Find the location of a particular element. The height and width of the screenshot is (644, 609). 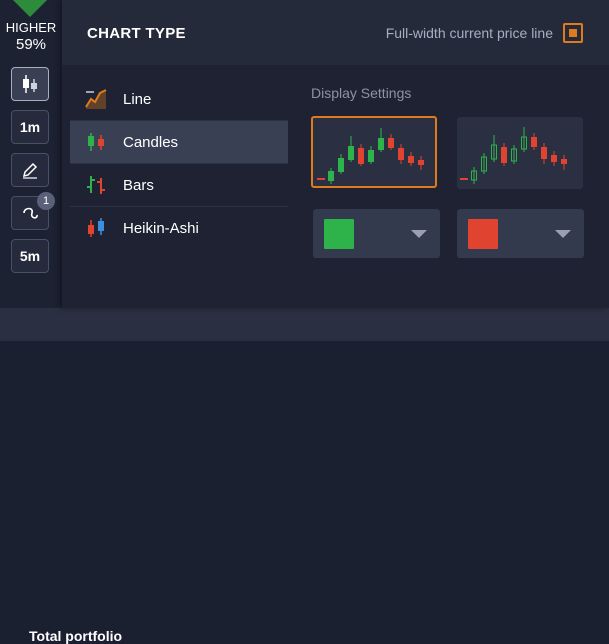

timeframe-5m-button: 5m is located at coordinates (30, 256).